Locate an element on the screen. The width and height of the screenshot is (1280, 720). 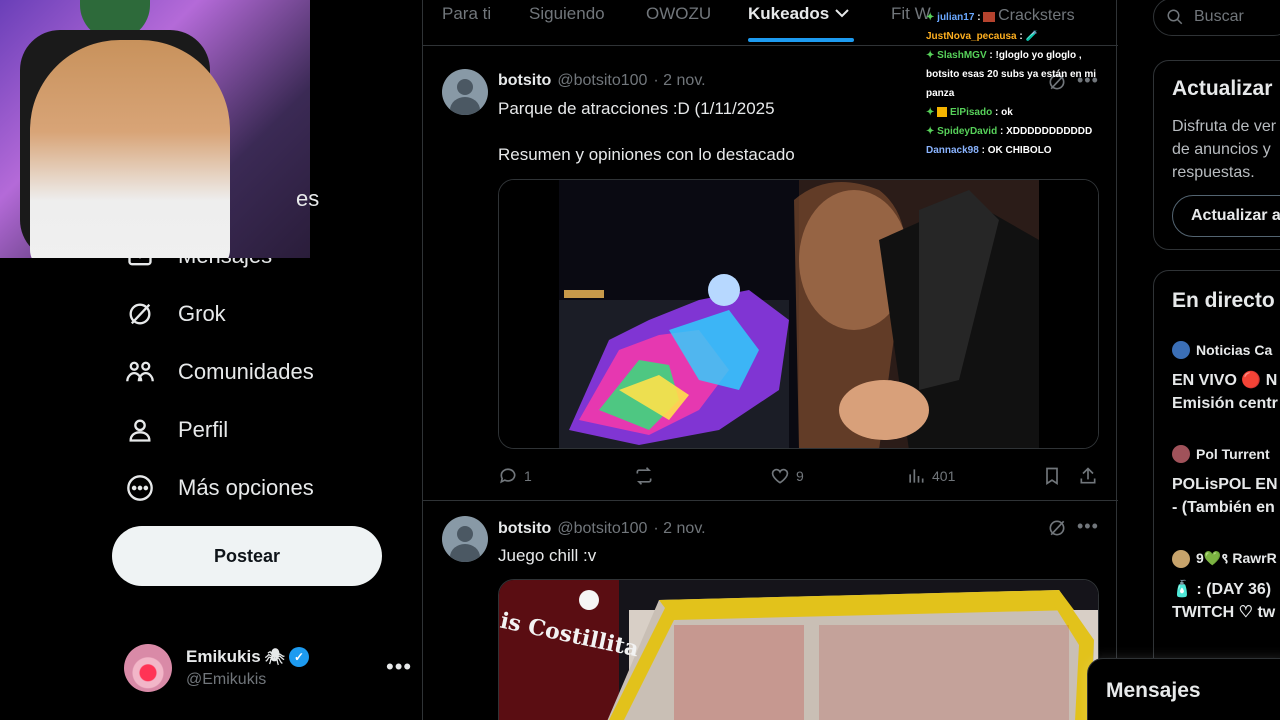
more-icon: ••• is located at coordinates (1088, 526).